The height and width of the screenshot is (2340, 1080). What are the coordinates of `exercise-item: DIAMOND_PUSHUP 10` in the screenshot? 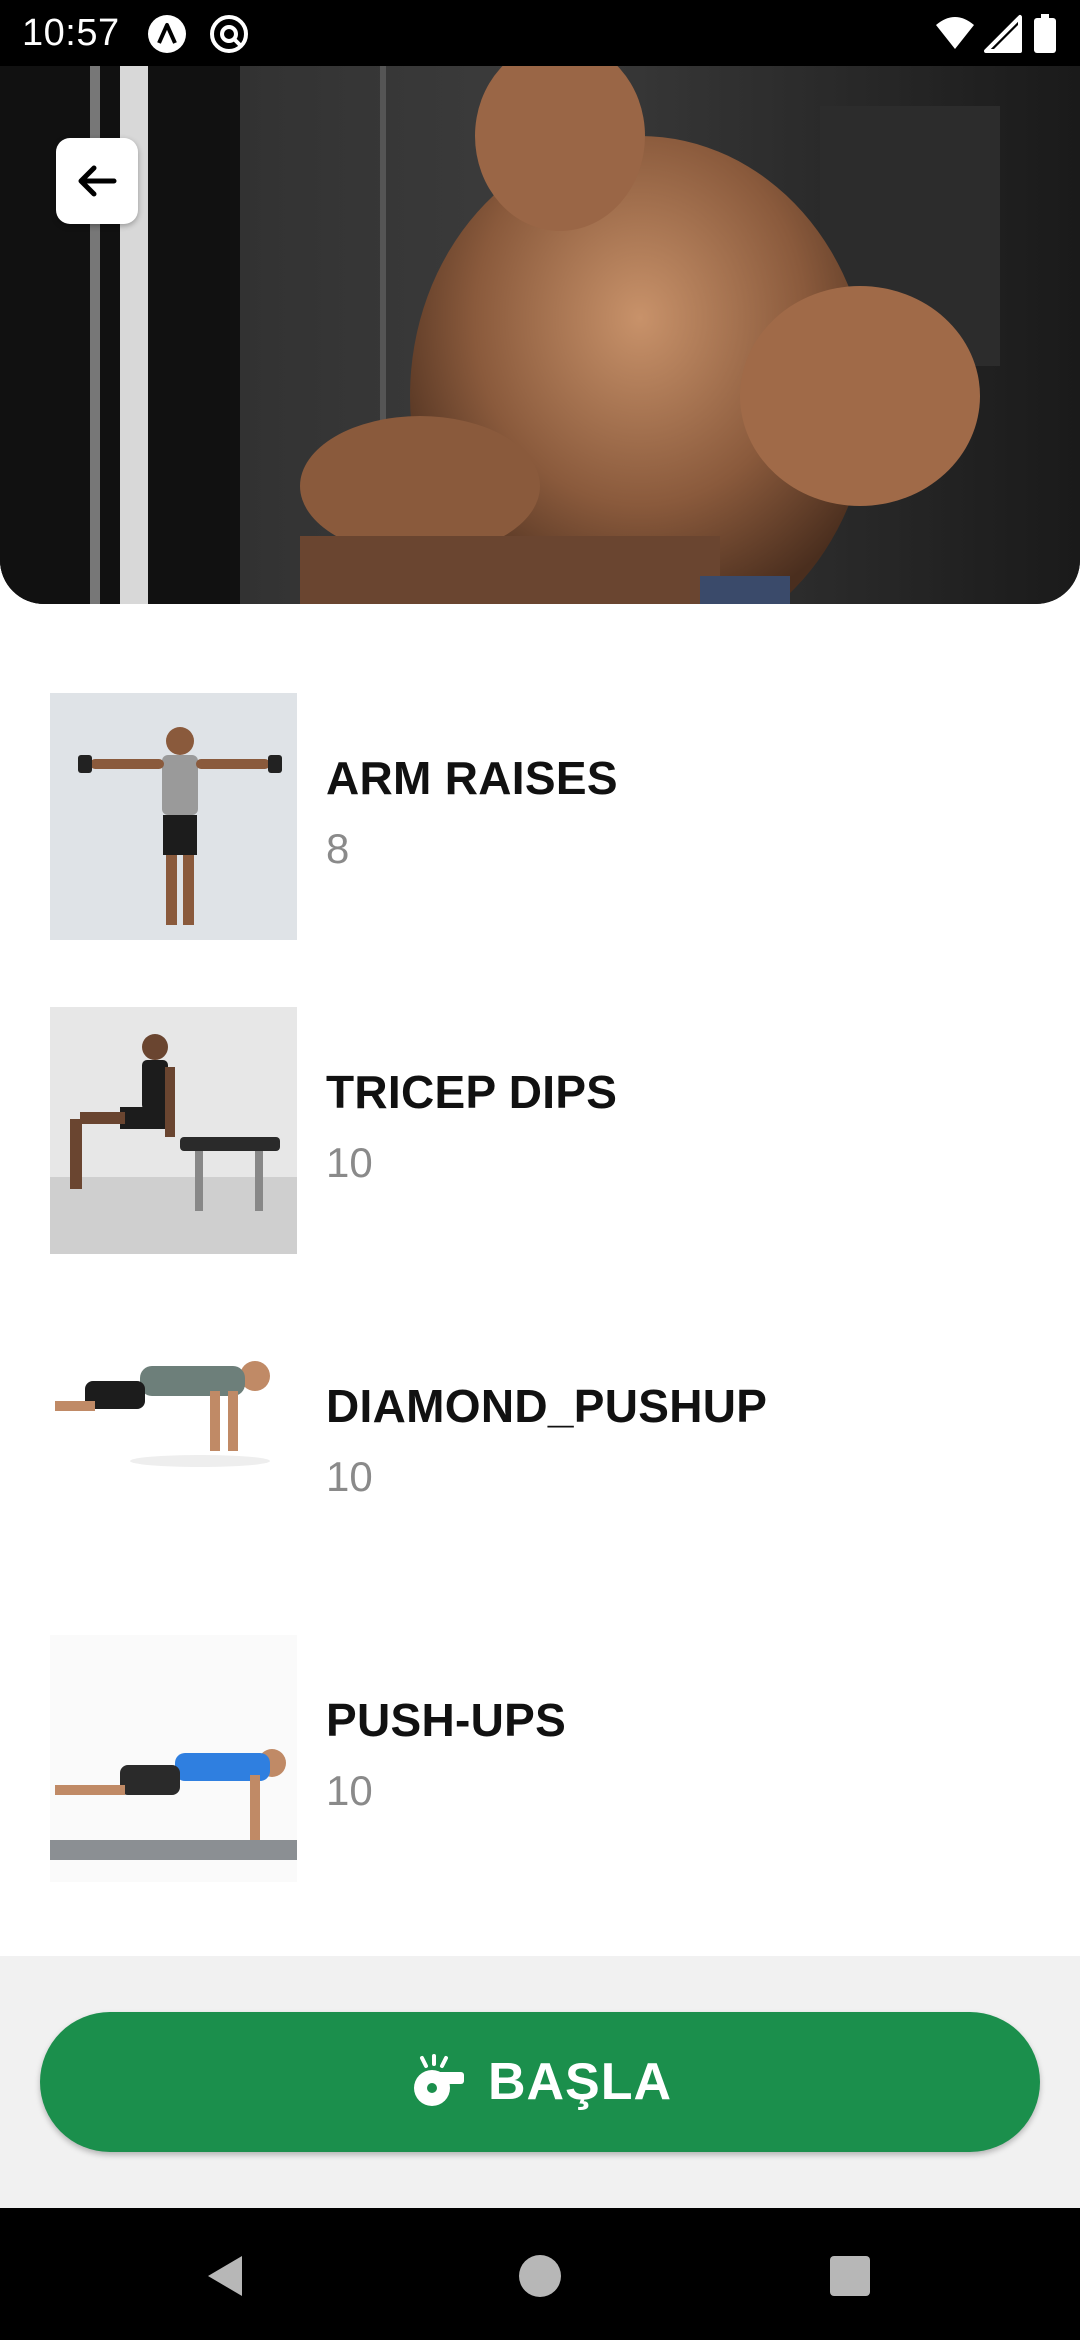 It's located at (540, 1445).